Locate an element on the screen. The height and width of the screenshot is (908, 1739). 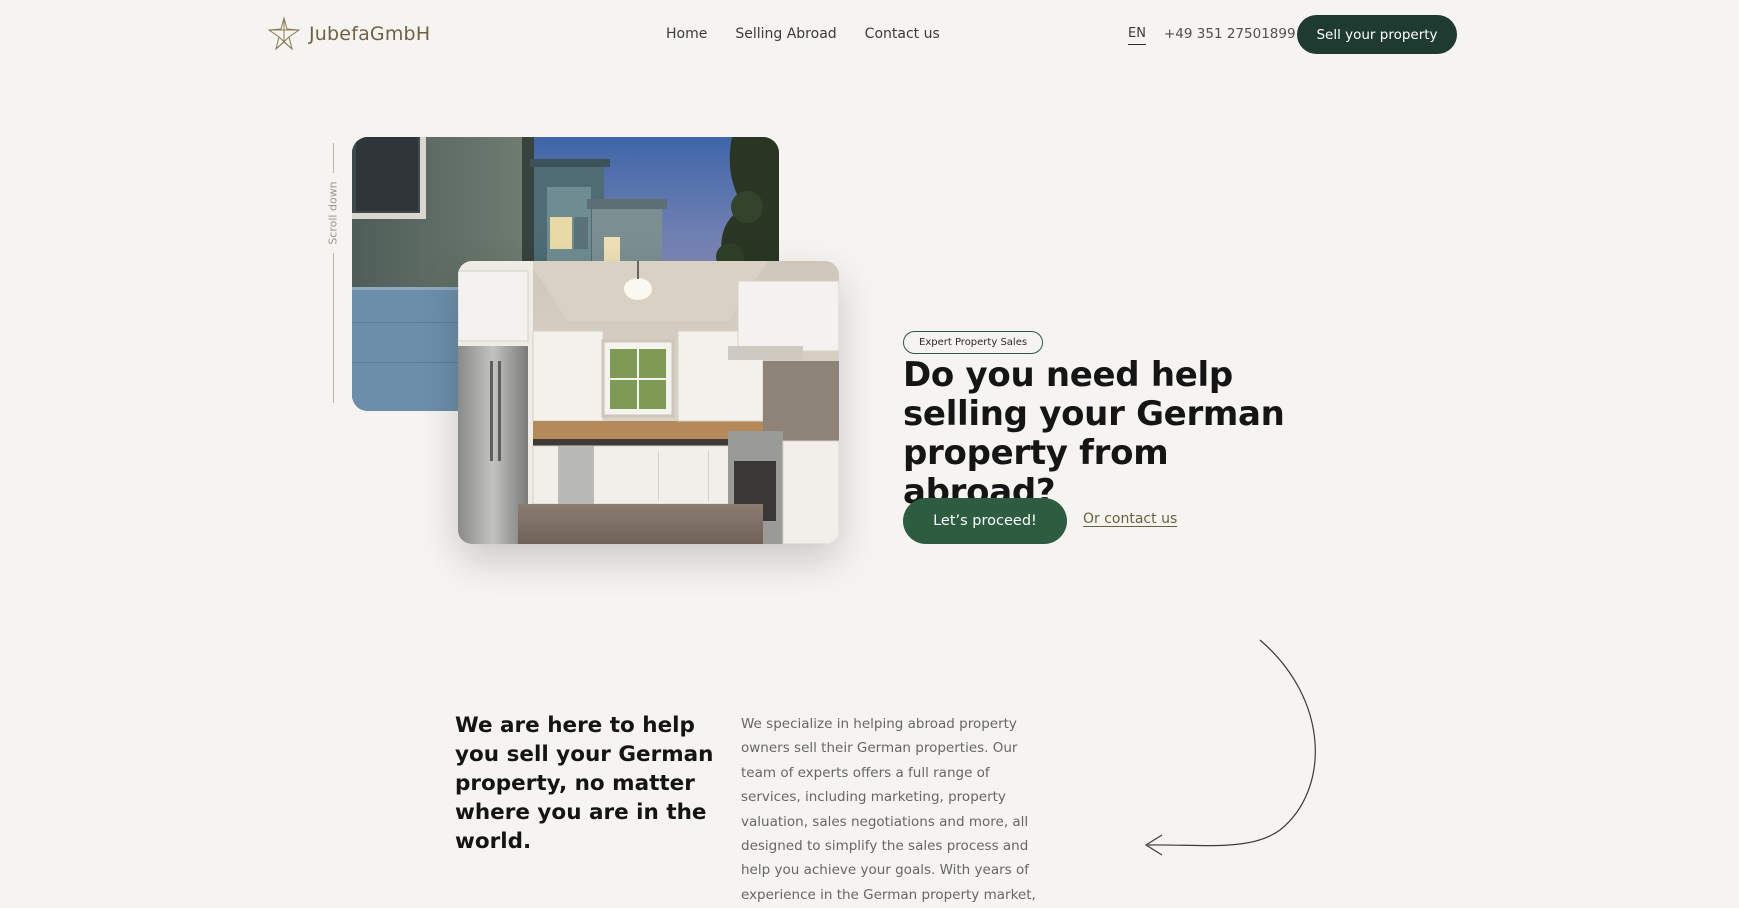
logo-text: JubefaGmbH is located at coordinates (370, 34).